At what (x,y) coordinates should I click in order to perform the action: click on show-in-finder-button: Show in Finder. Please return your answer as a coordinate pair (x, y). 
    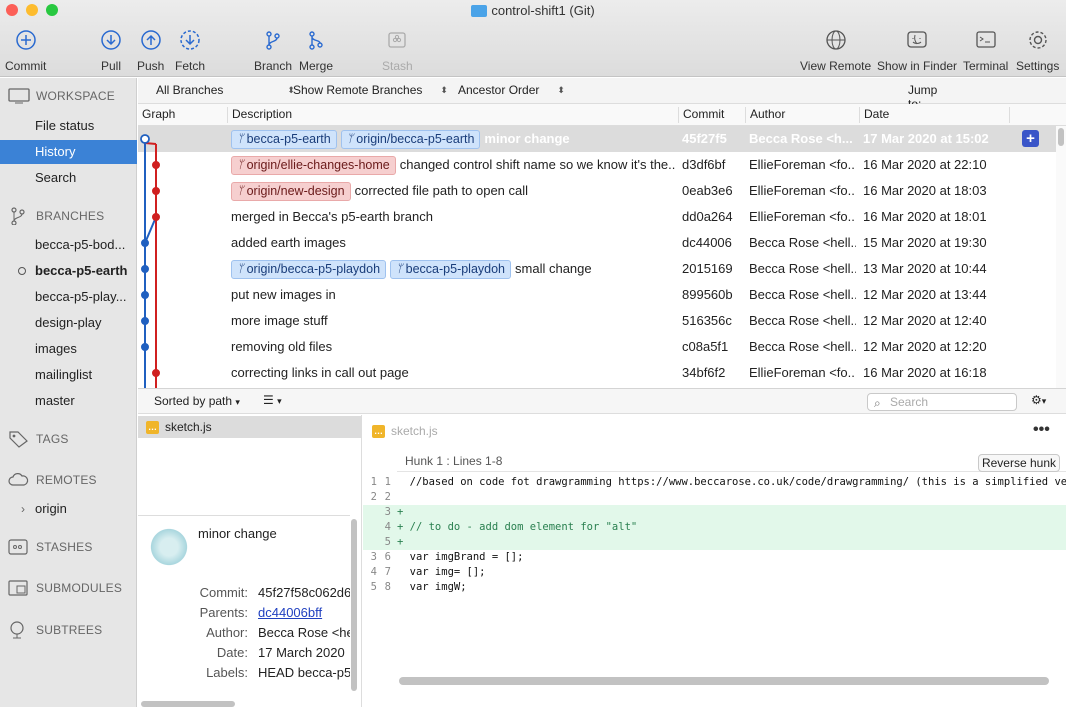
    Looking at the image, I should click on (917, 50).